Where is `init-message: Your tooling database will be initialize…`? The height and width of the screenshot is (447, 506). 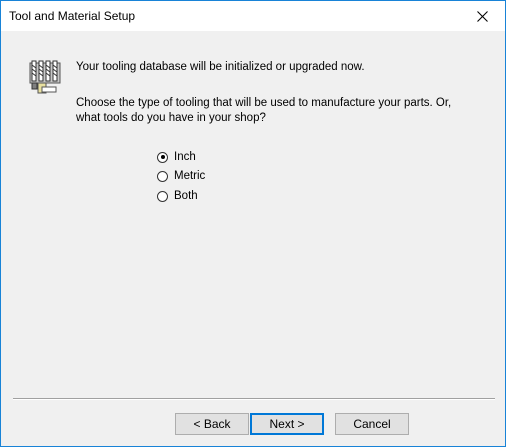
init-message: Your tooling database will be initialize… is located at coordinates (220, 67).